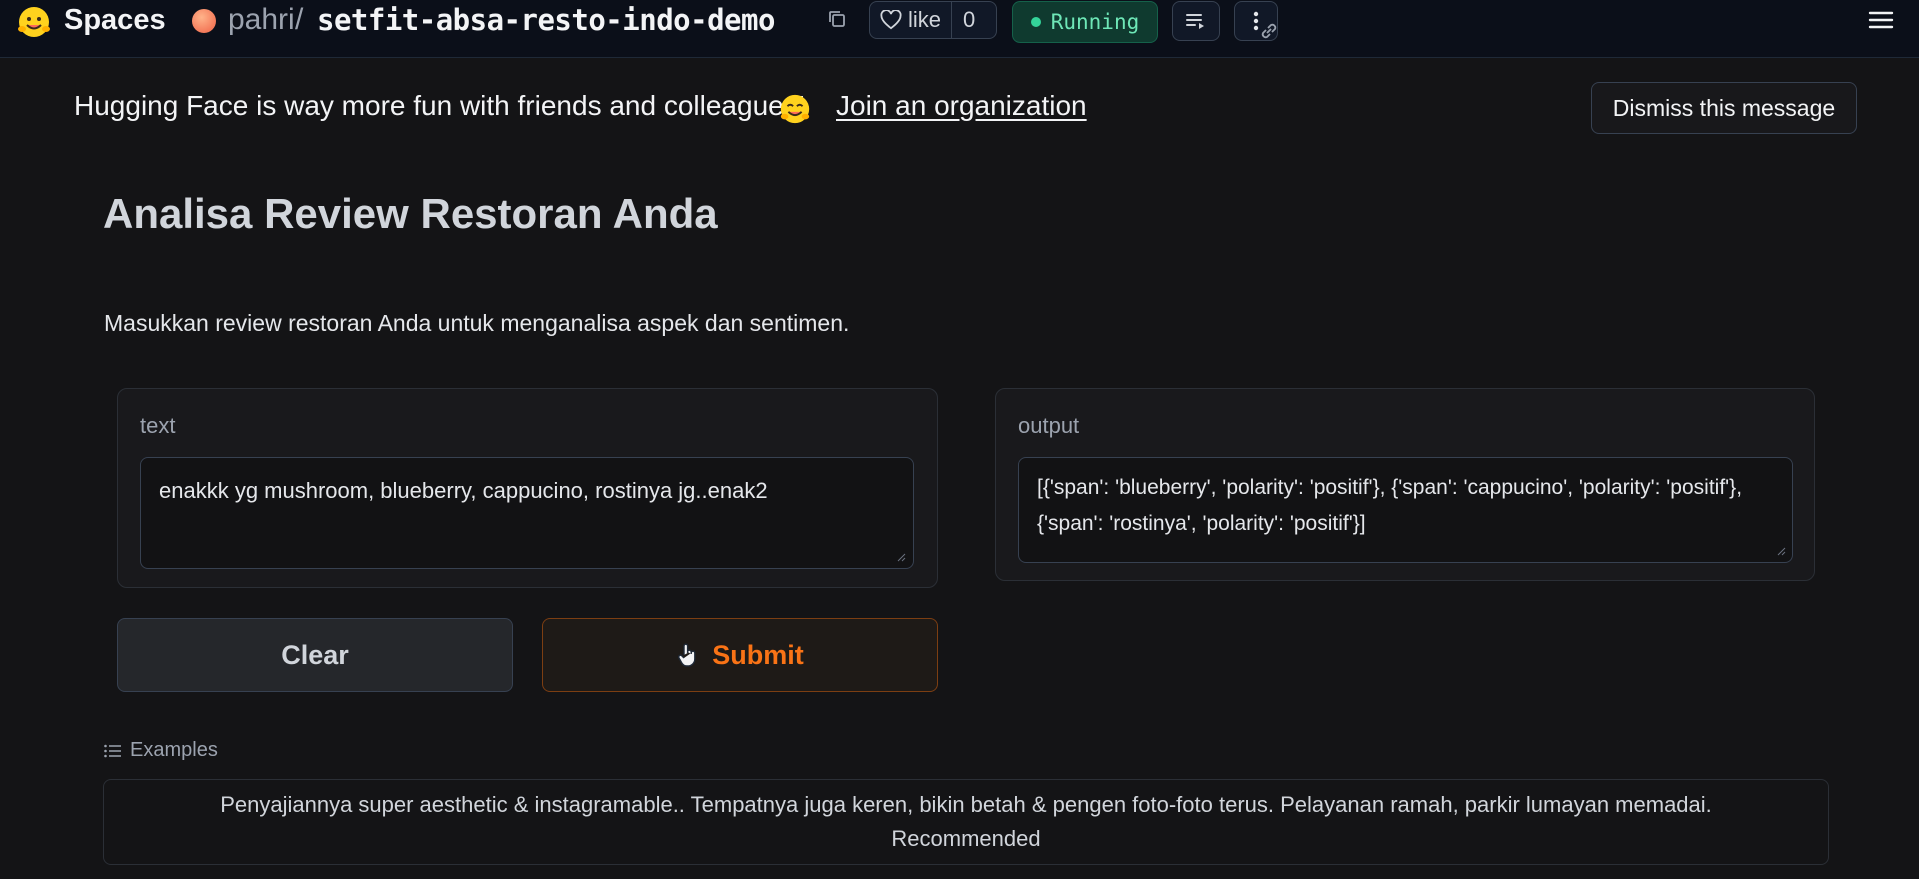 Image resolution: width=1919 pixels, height=879 pixels. Describe the element at coordinates (891, 20) in the screenshot. I see `heart-icon` at that location.